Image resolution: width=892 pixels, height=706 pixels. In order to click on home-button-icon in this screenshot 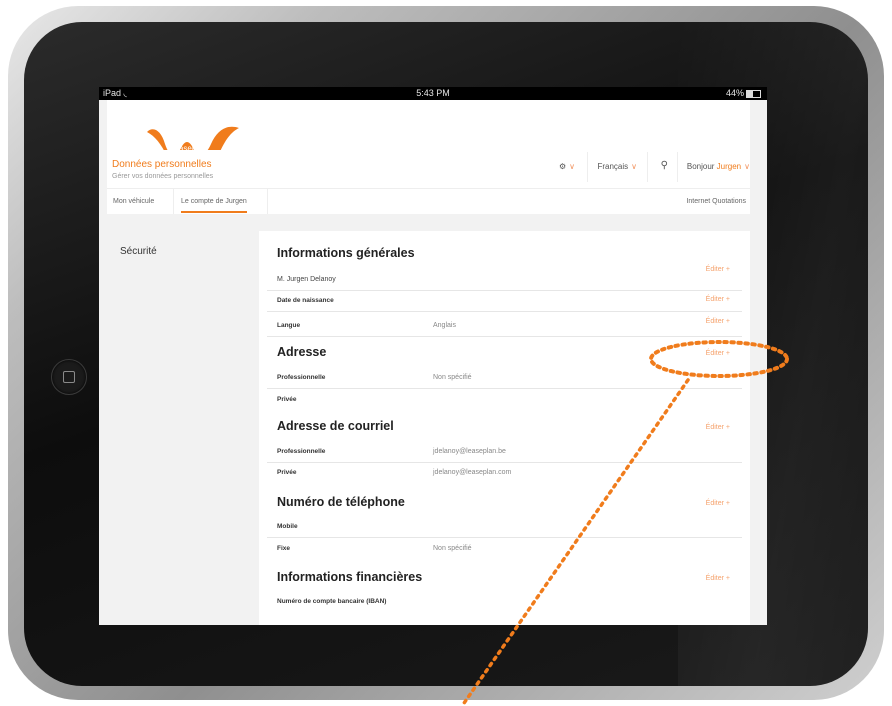, I will do `click(69, 377)`.